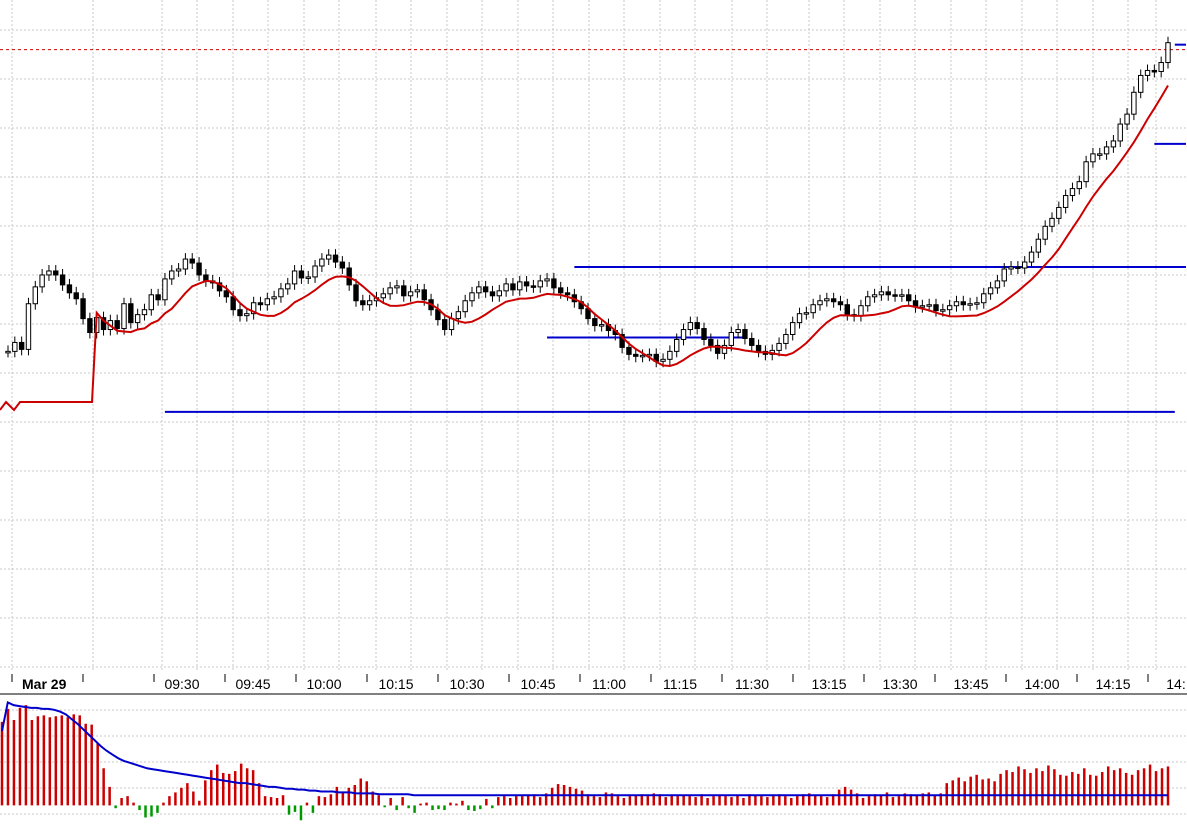 The width and height of the screenshot is (1187, 824). I want to click on date-label: Mar 29, so click(44, 684).